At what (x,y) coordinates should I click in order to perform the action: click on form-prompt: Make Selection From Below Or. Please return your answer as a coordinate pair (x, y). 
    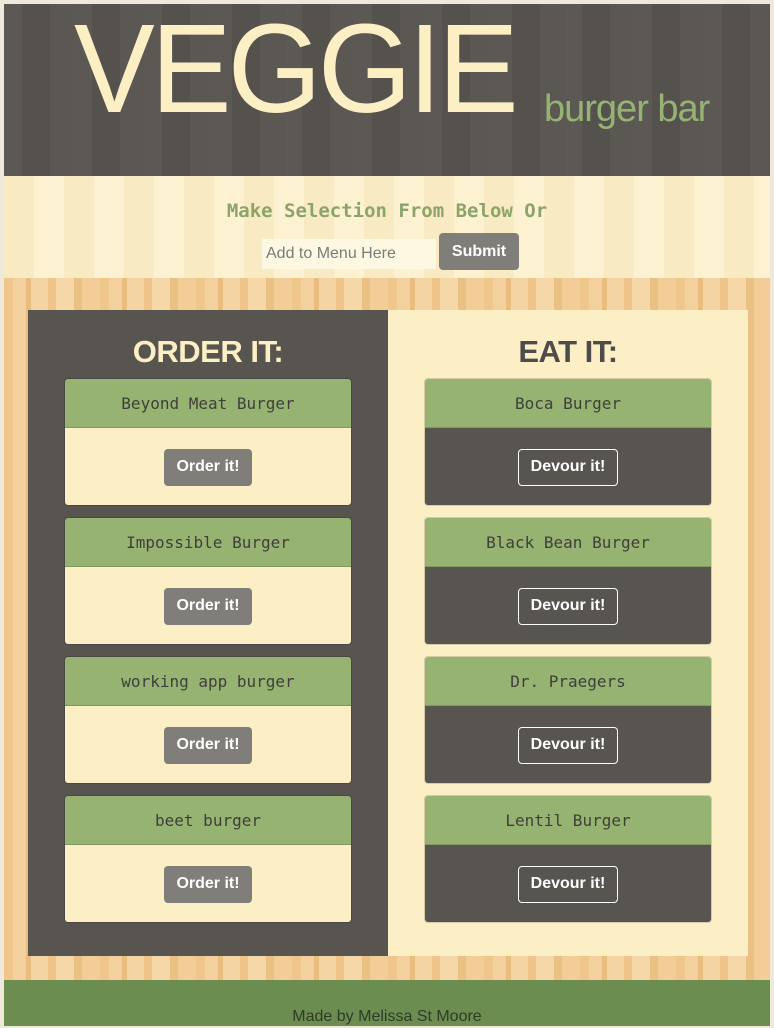
    Looking at the image, I should click on (387, 211).